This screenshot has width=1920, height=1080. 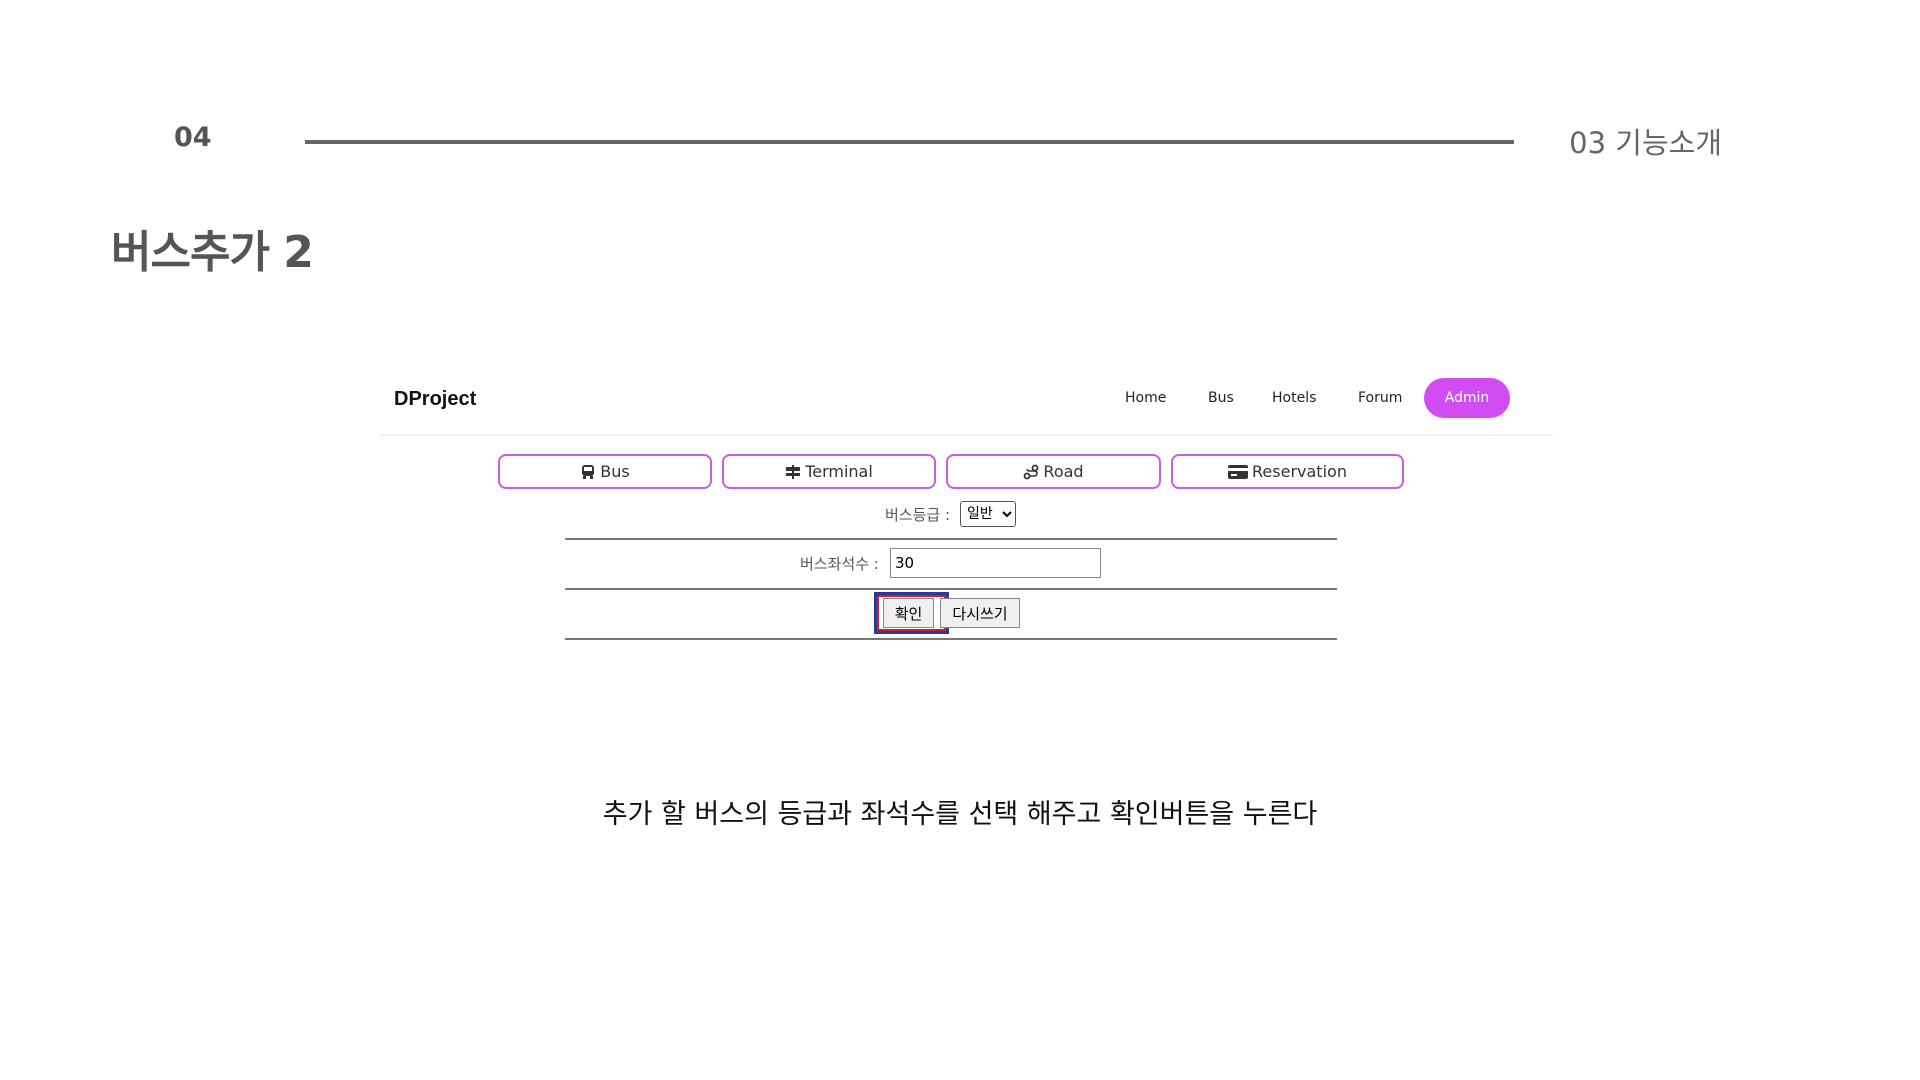 What do you see at coordinates (960, 814) in the screenshot?
I see `slide-caption: 추가 할 버스의 등급과 좌석수를 선택 해주고 확인버튼을 누른다` at bounding box center [960, 814].